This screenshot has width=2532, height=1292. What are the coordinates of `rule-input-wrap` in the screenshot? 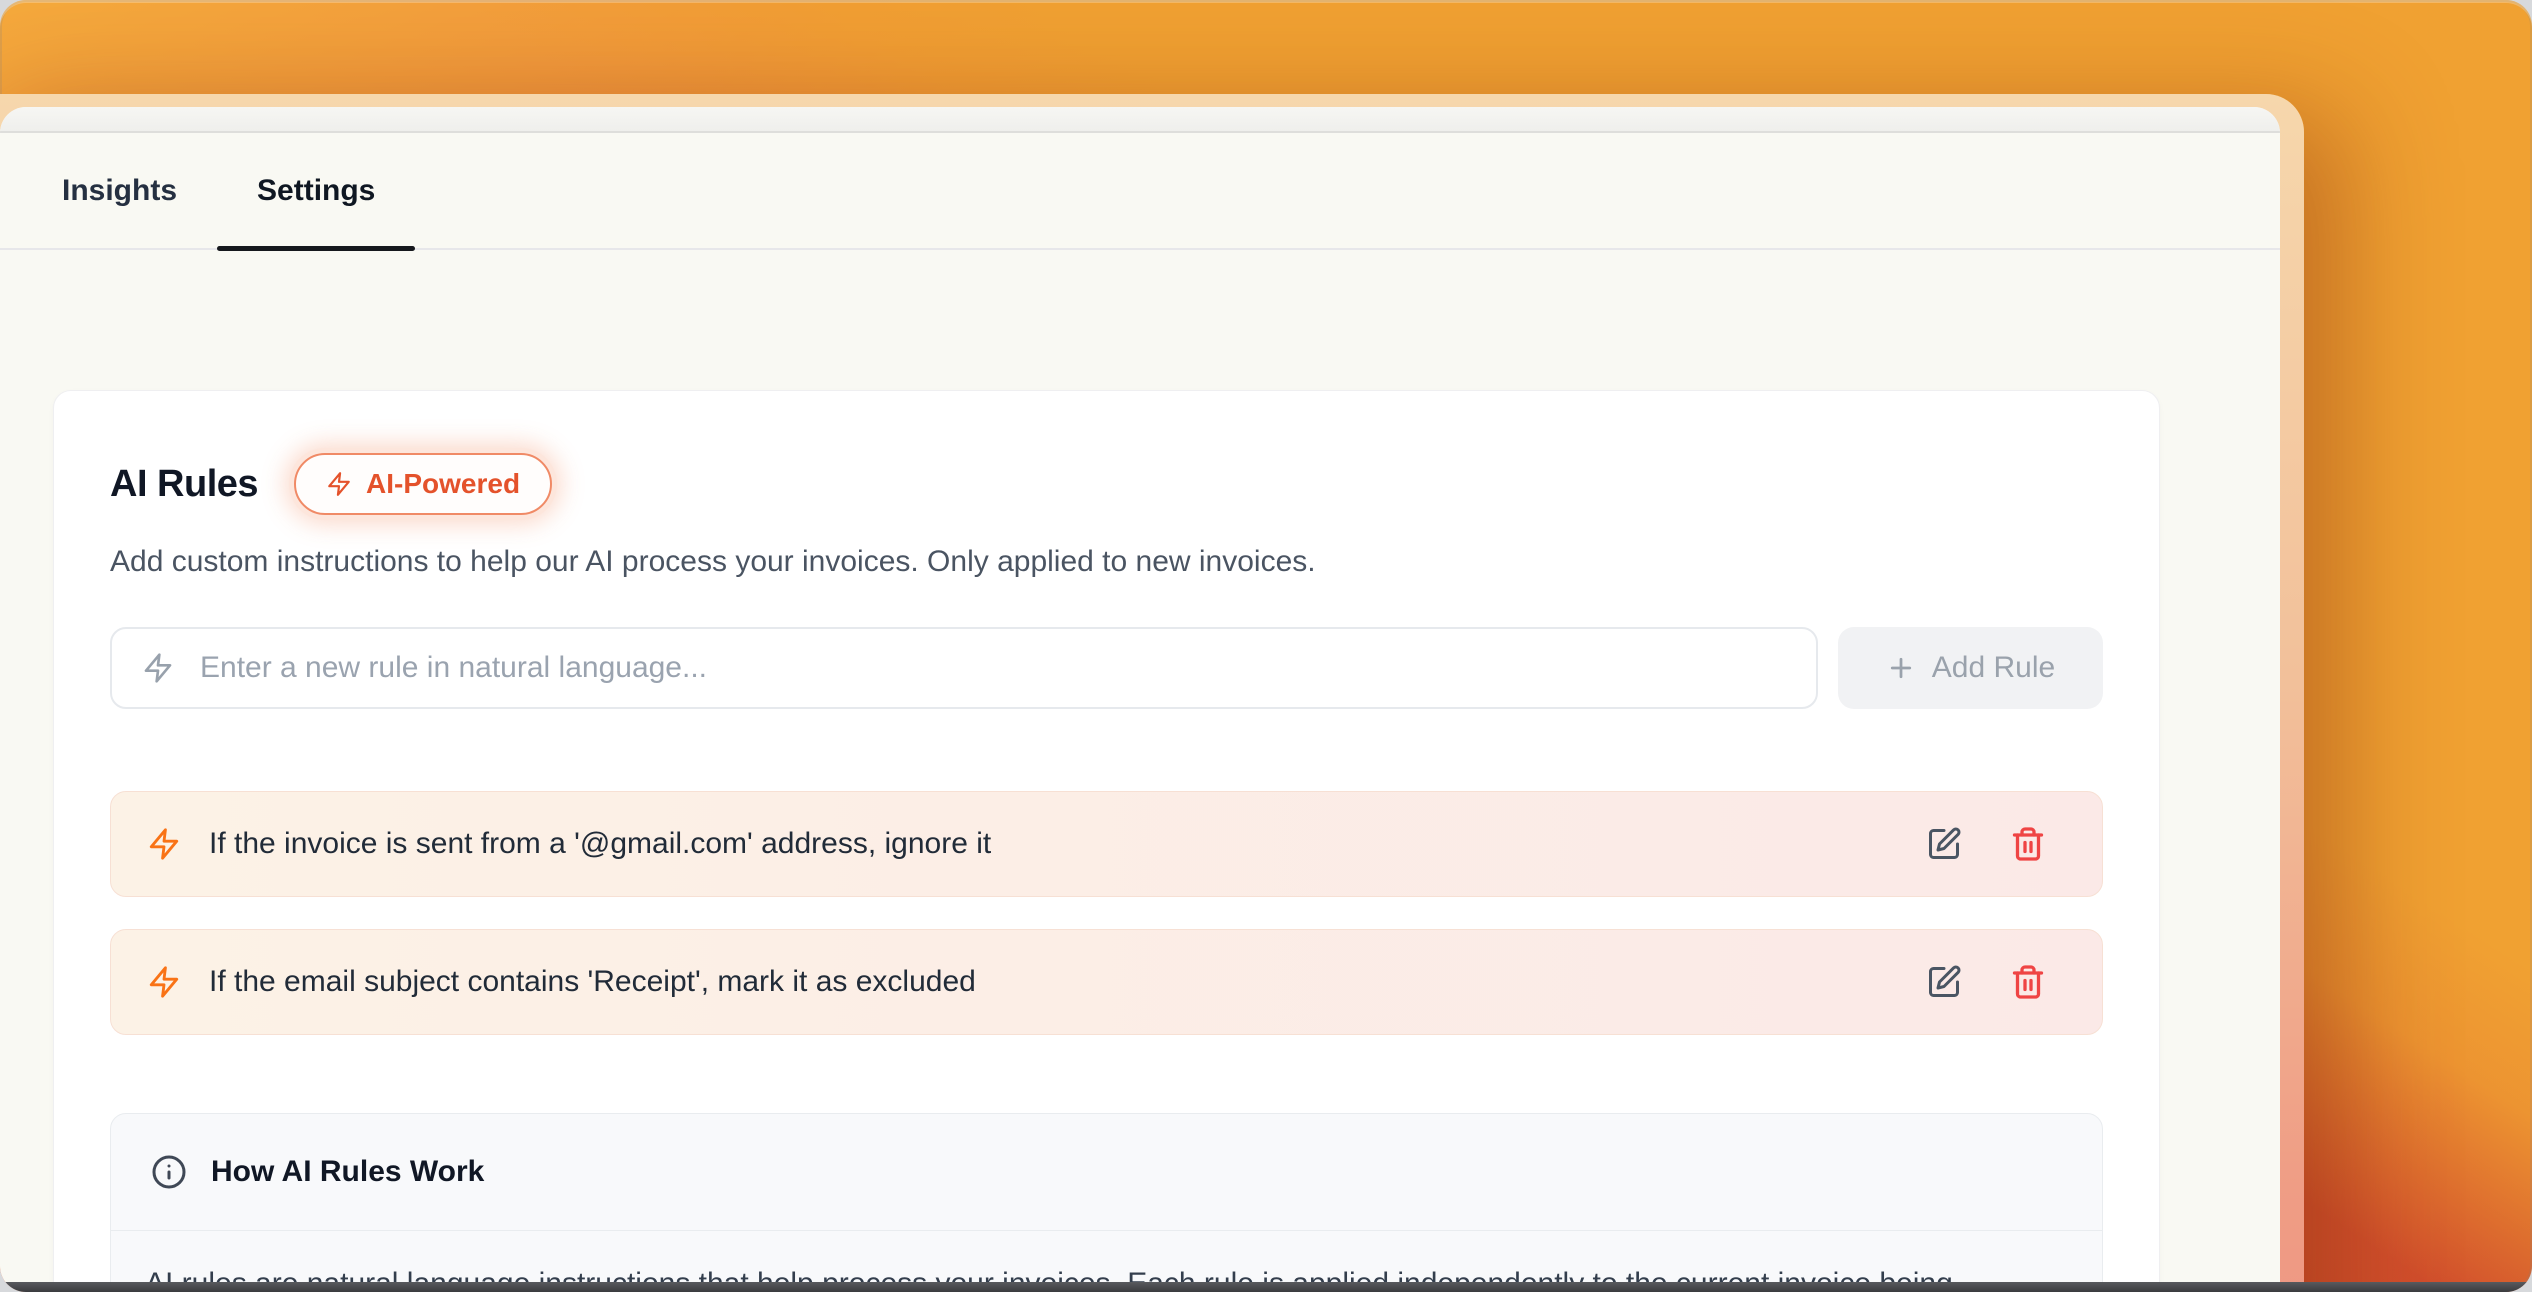 It's located at (964, 668).